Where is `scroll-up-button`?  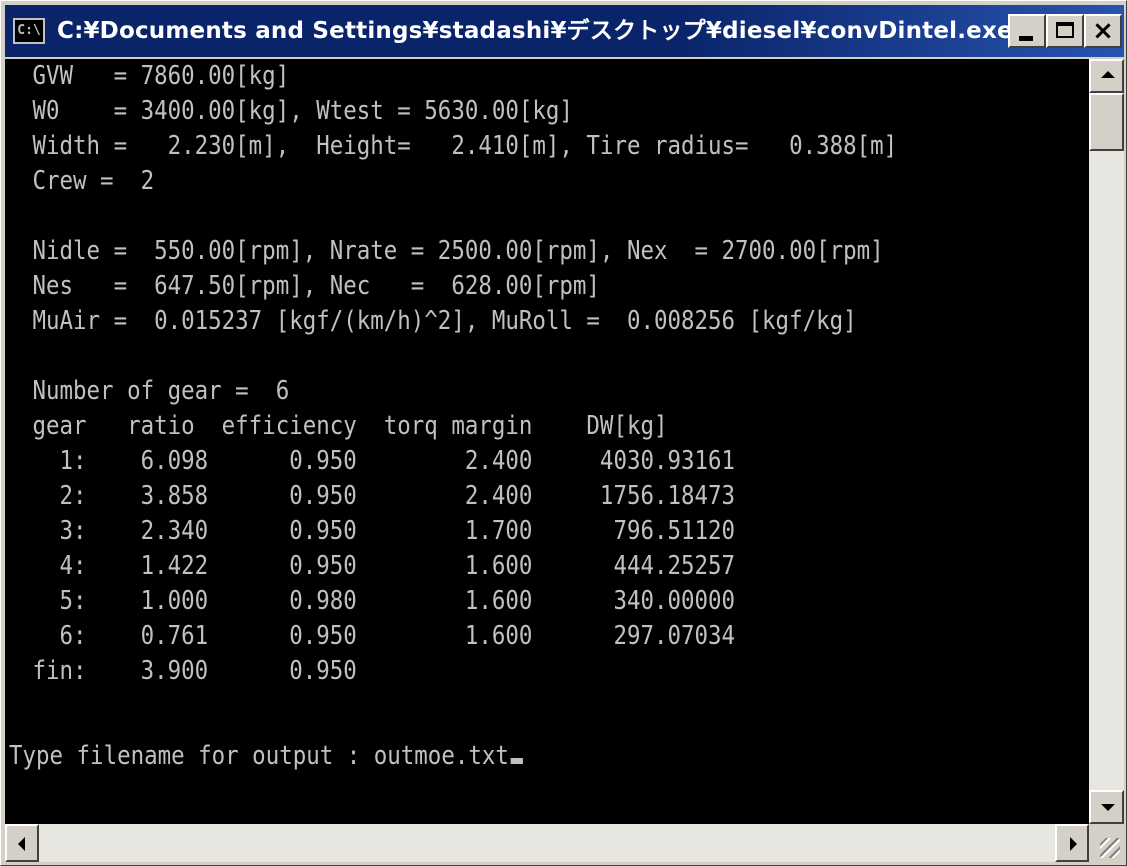 scroll-up-button is located at coordinates (1106, 76).